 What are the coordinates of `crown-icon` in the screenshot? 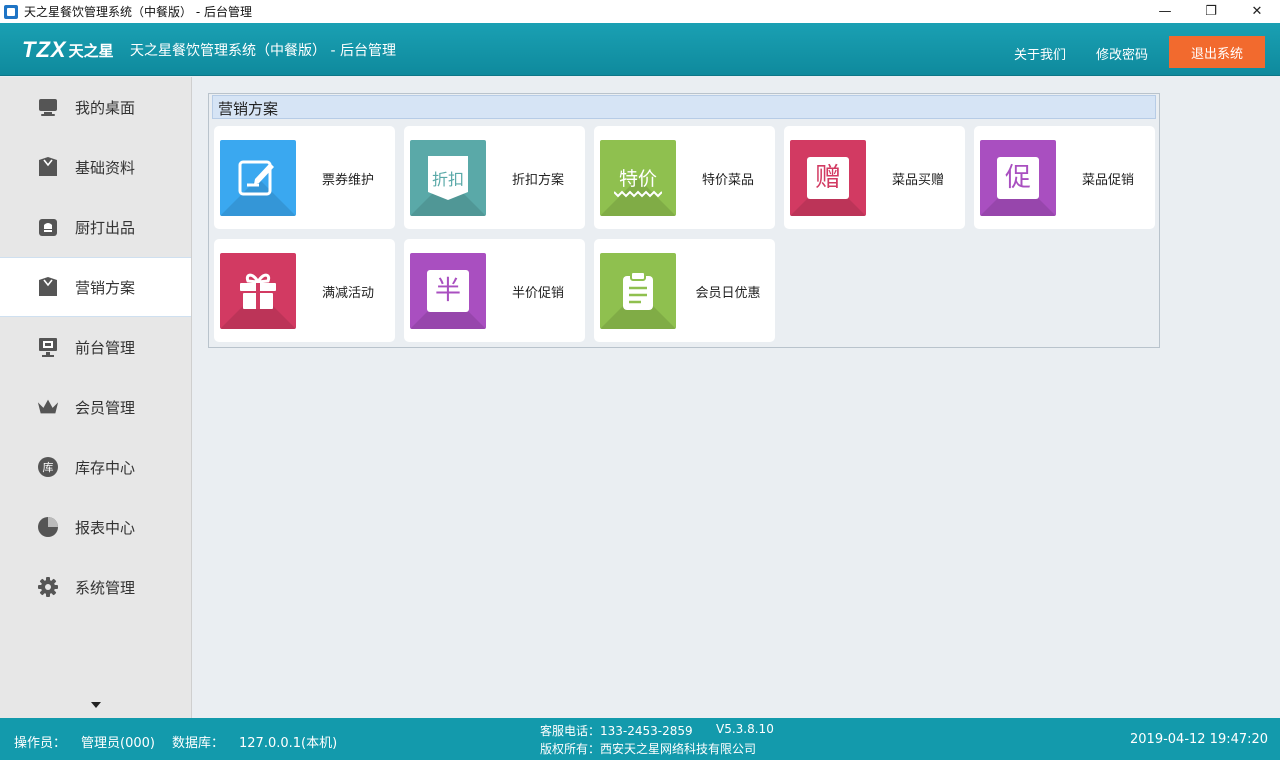 It's located at (48, 407).